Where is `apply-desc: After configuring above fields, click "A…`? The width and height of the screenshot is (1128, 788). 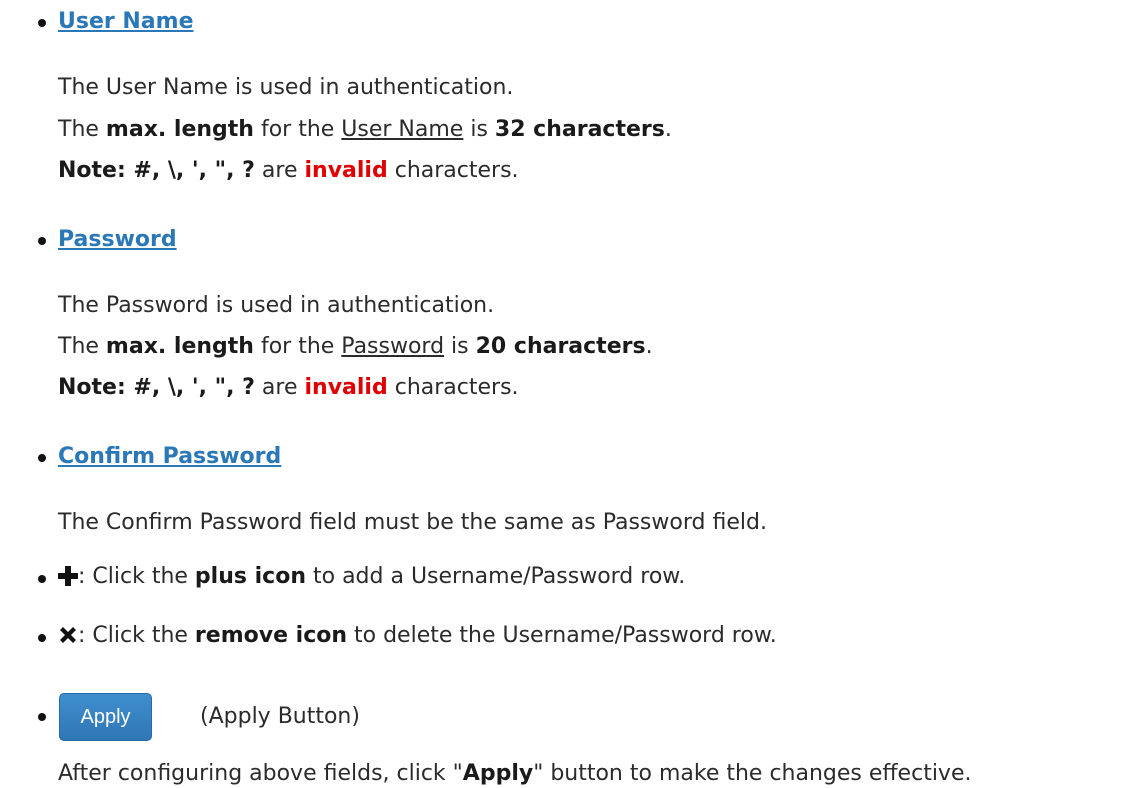
apply-desc: After configuring above fields, click "A… is located at coordinates (515, 773).